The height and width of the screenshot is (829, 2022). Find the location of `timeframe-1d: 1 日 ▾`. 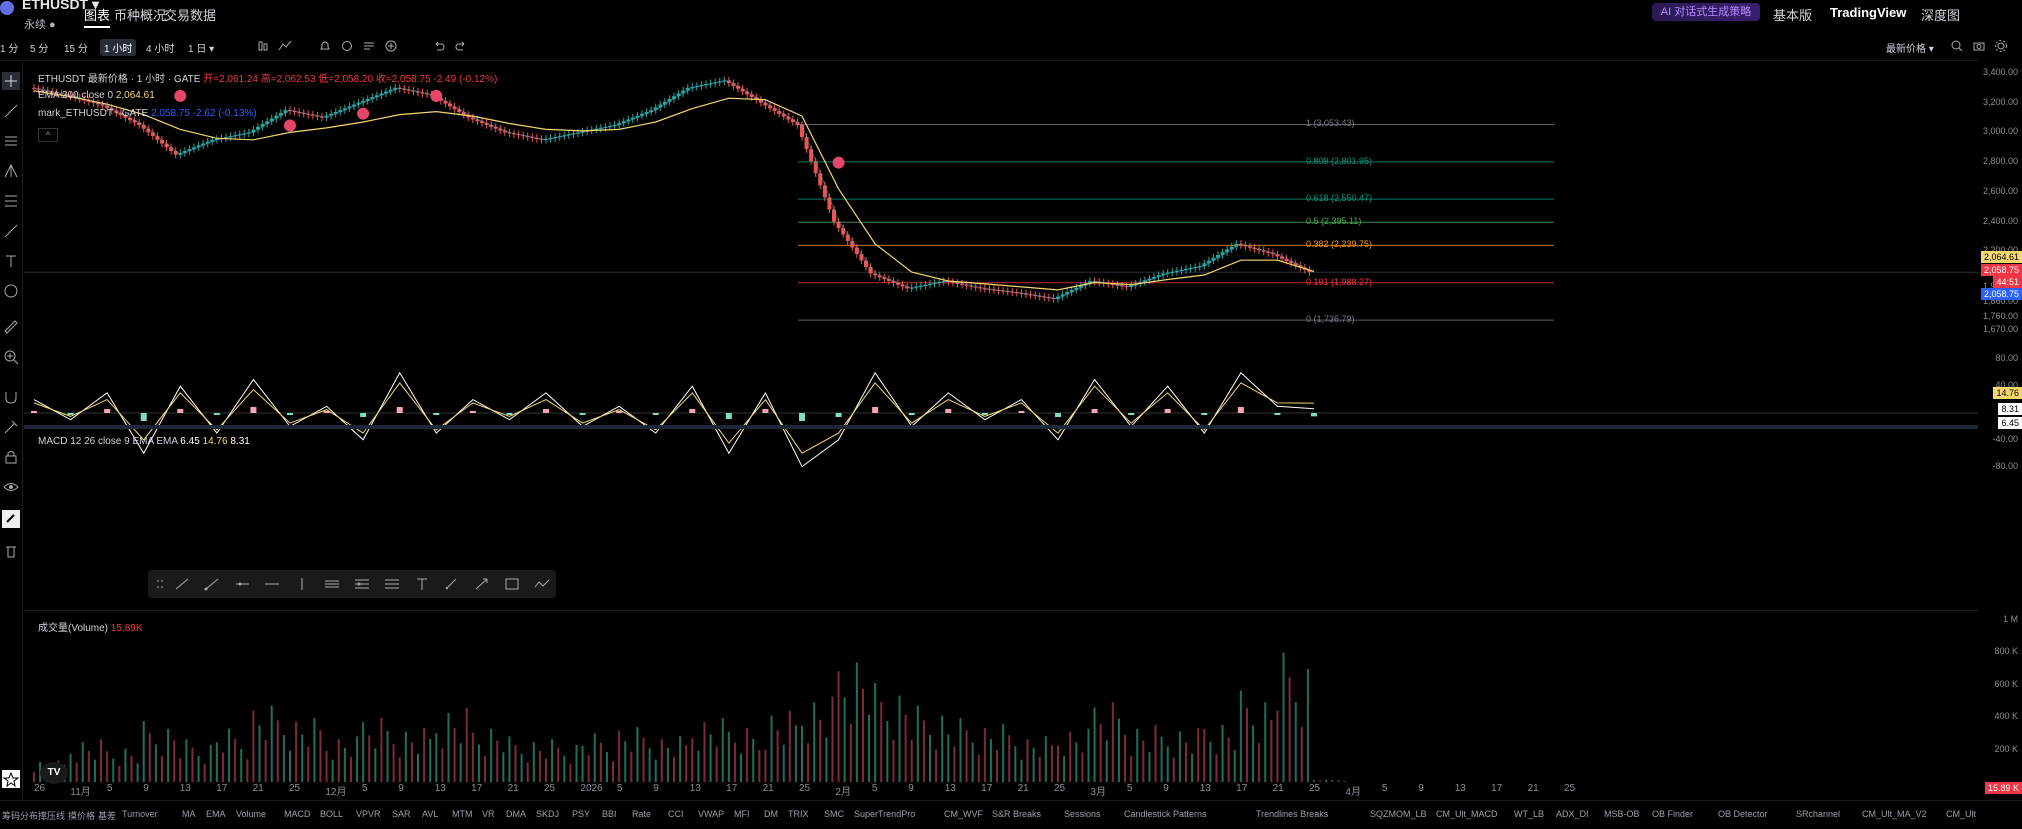

timeframe-1d: 1 日 ▾ is located at coordinates (201, 47).